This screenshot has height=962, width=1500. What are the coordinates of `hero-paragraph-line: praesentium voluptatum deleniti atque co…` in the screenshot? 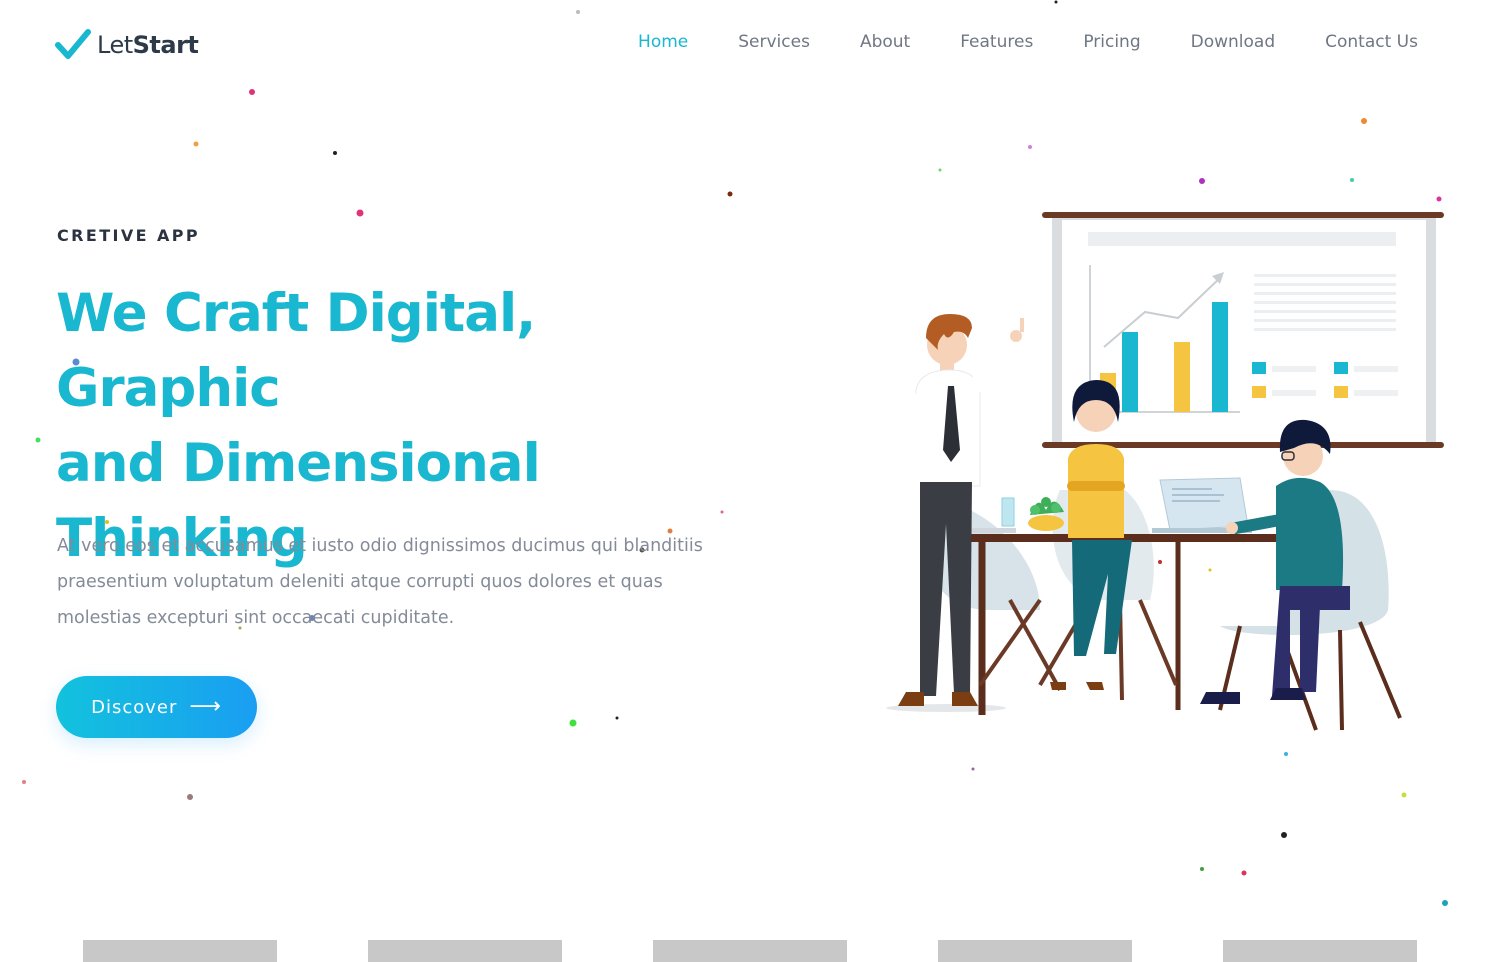 It's located at (360, 582).